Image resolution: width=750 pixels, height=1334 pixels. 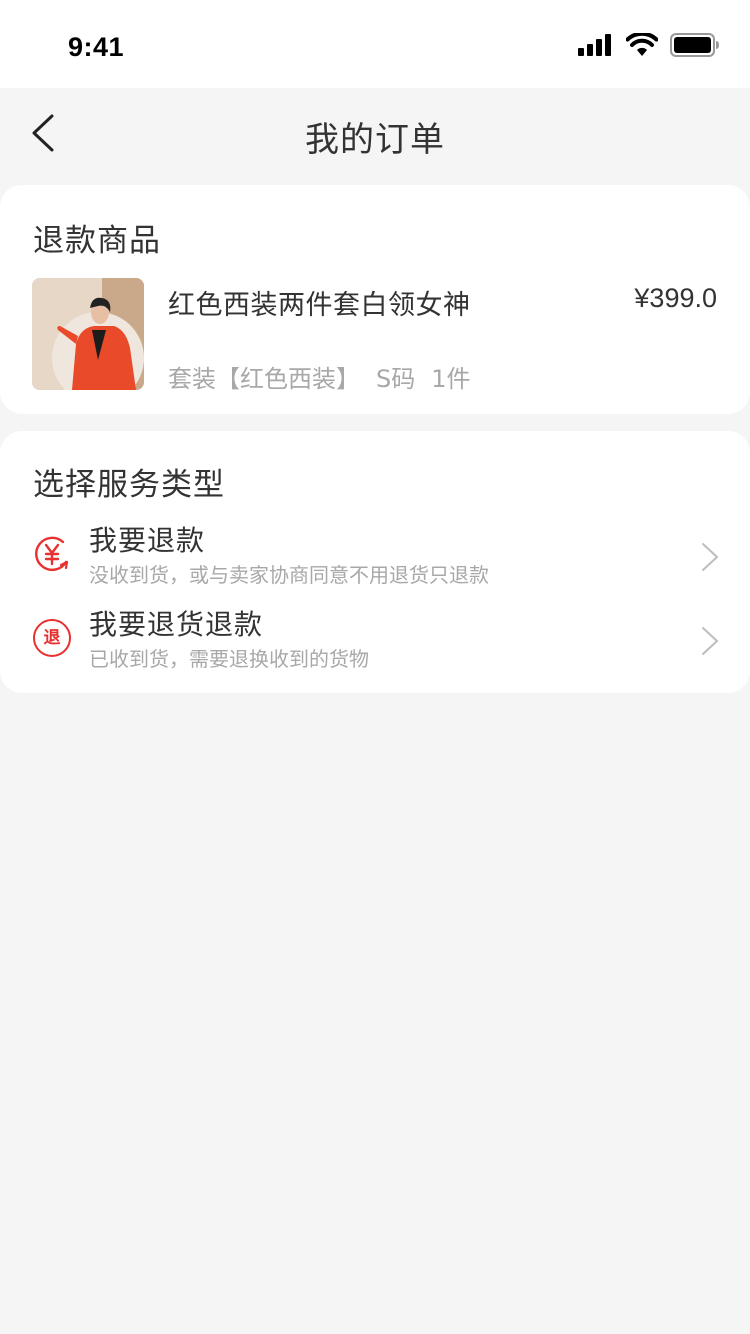 I want to click on product-image, so click(x=88, y=334).